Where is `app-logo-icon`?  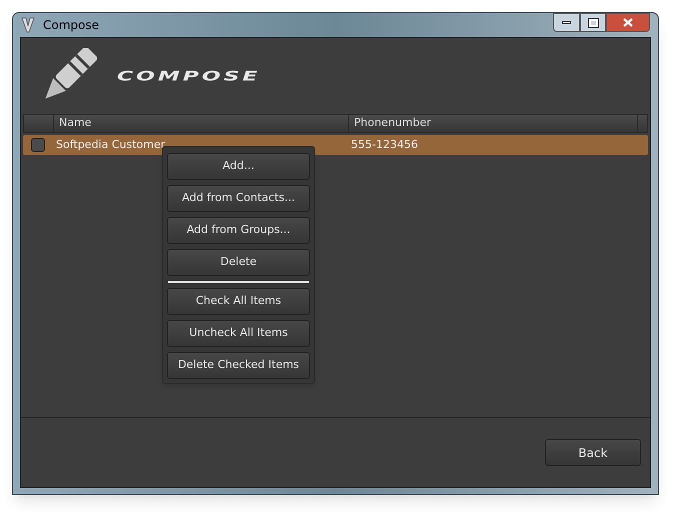
app-logo-icon is located at coordinates (28, 25).